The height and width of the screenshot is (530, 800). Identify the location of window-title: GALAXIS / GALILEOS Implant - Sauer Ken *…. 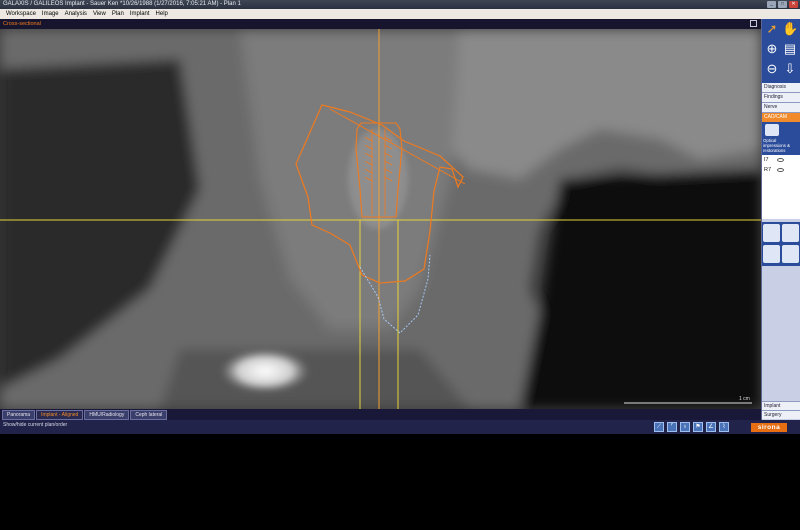
(122, 4).